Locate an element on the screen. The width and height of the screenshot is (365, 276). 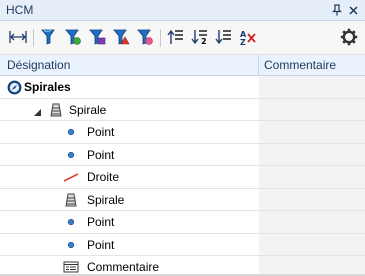
tree-row-droite: Droite is located at coordinates (182, 177).